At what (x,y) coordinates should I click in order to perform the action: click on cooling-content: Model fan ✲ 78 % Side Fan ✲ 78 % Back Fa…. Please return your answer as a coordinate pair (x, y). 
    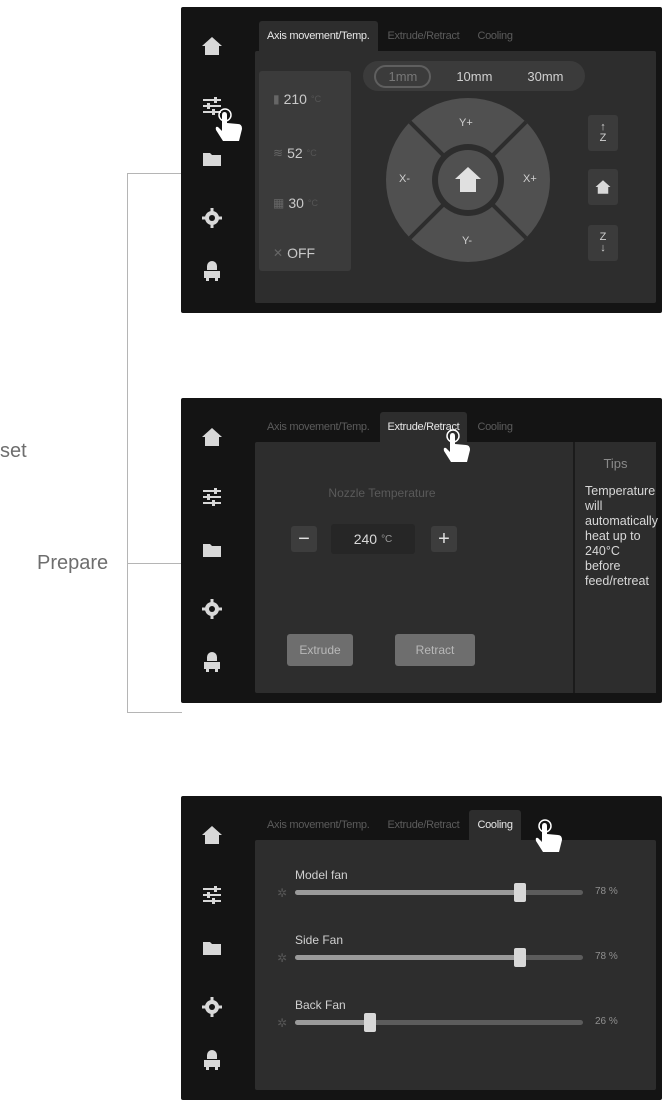
    Looking at the image, I should click on (455, 965).